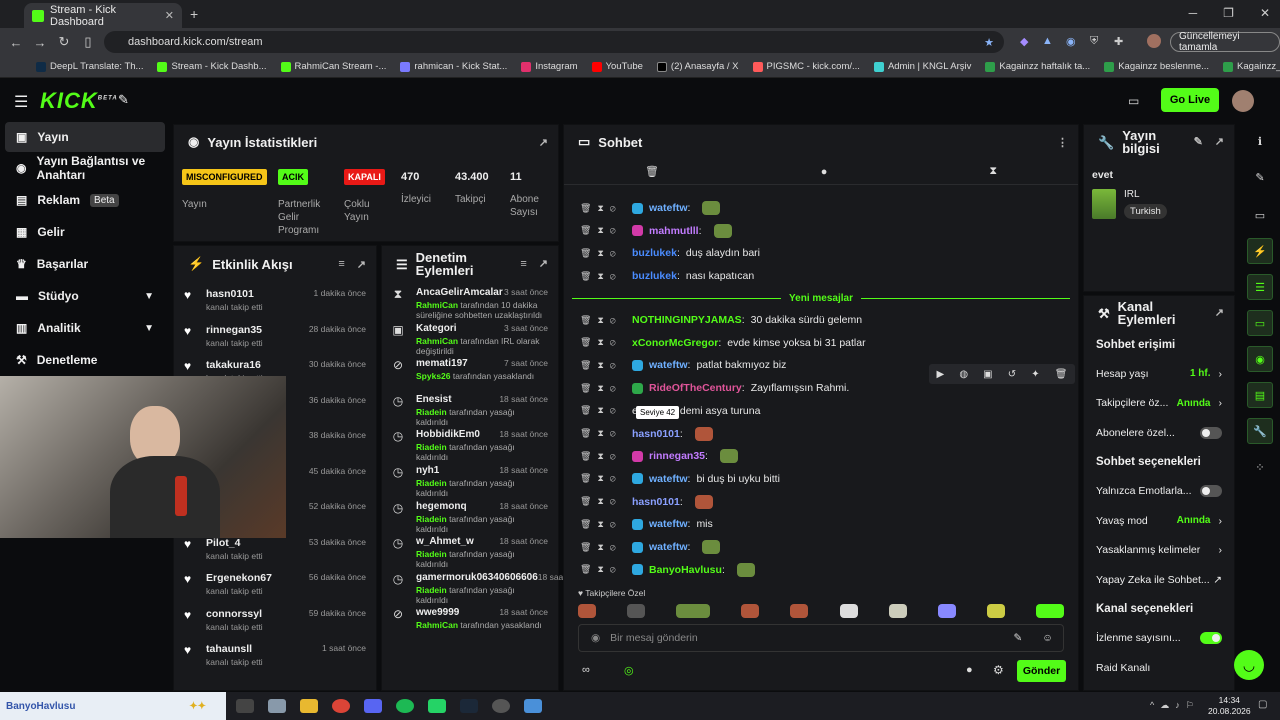 The image size is (1280, 720). I want to click on steam-icon, so click(469, 706).